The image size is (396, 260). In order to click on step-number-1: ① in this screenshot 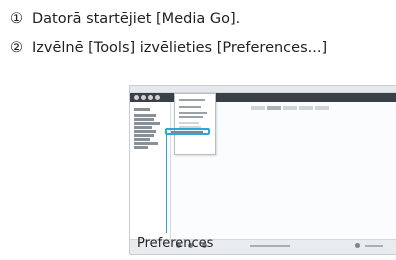, I will do `click(16, 19)`.